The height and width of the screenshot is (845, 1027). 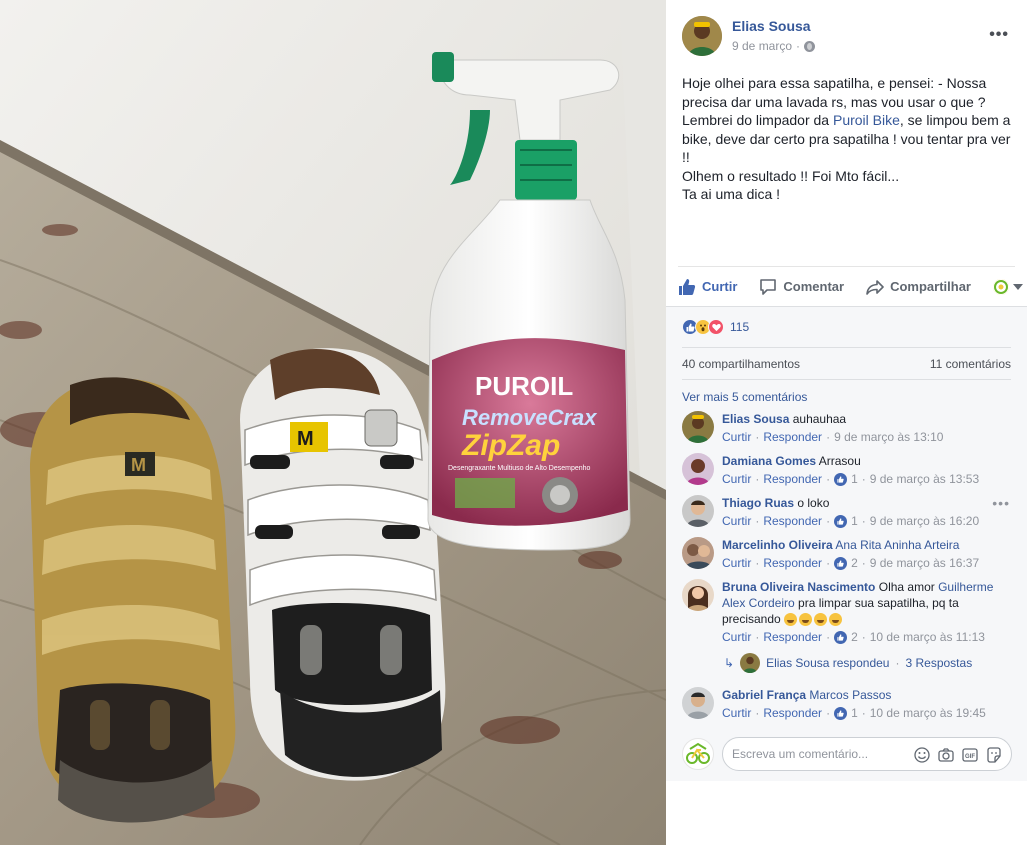 I want to click on svg-text: GIF, so click(x=970, y=757).